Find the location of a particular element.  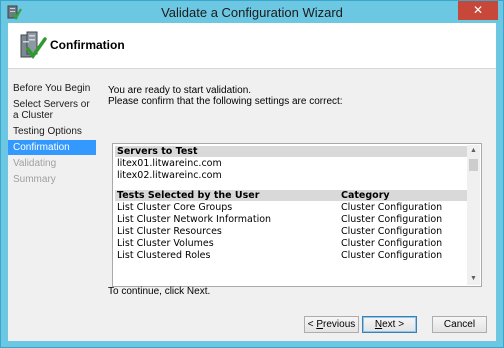

window-title: Validate a Configuration Wizard is located at coordinates (252, 12).